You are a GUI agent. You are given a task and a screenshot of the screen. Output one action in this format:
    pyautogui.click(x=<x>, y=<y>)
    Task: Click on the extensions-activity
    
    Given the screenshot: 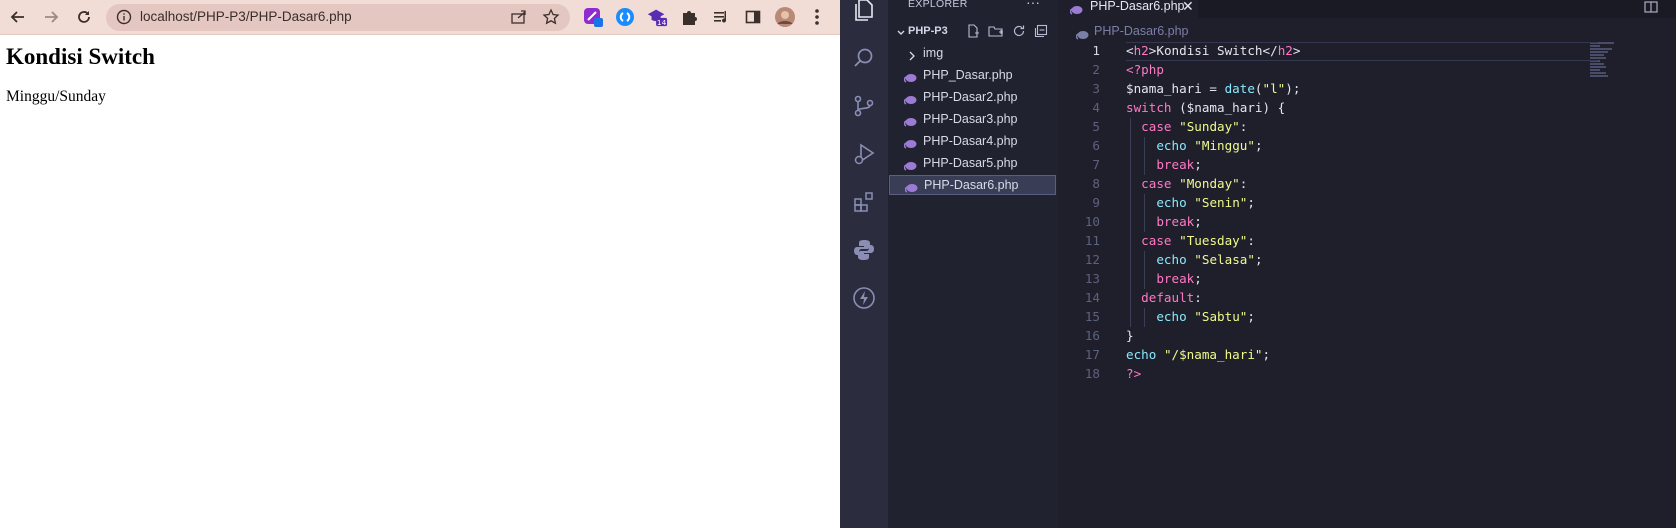 What is the action you would take?
    pyautogui.click(x=864, y=202)
    